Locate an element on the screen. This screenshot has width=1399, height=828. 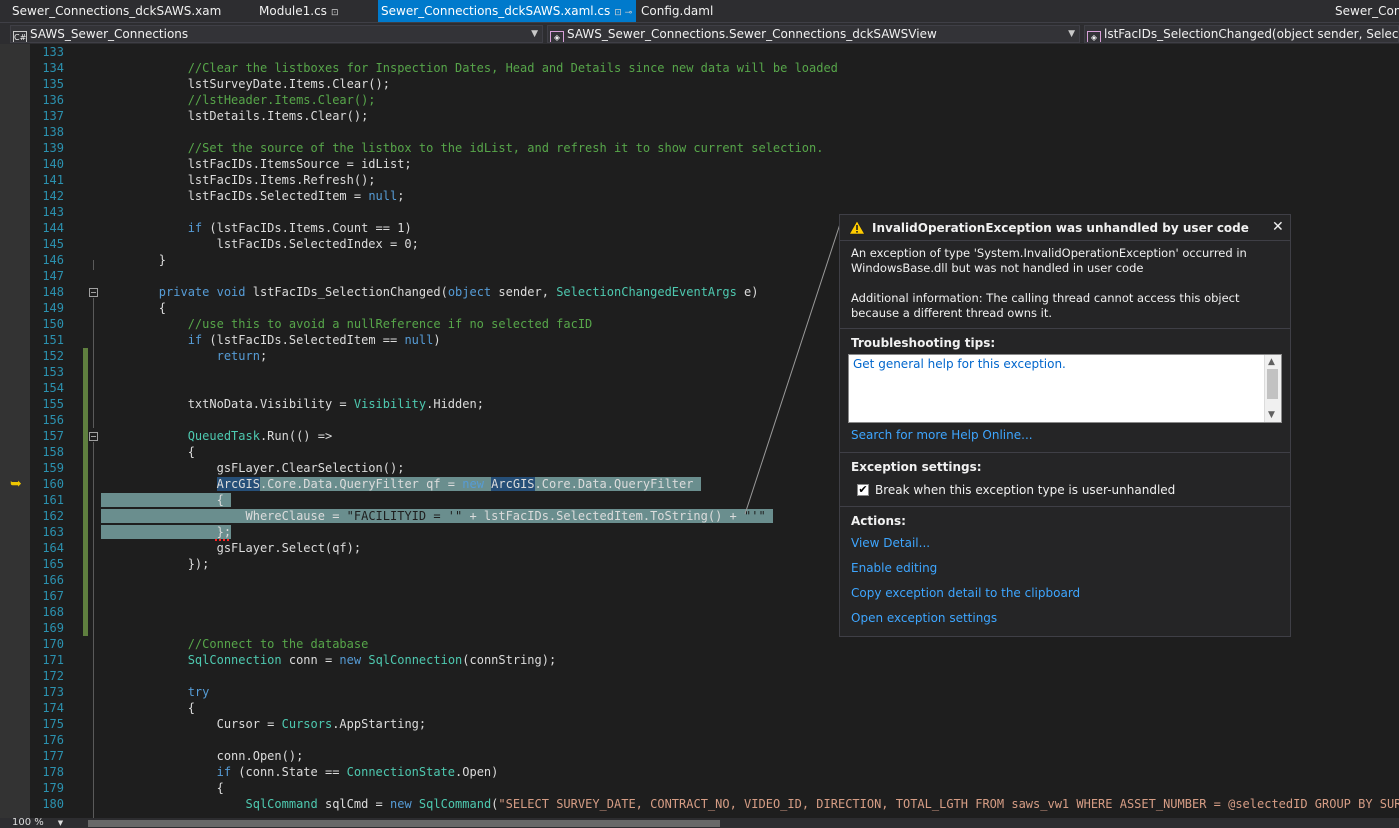
tips-scrollbar: ▲ ▼ is located at coordinates (1272, 388).